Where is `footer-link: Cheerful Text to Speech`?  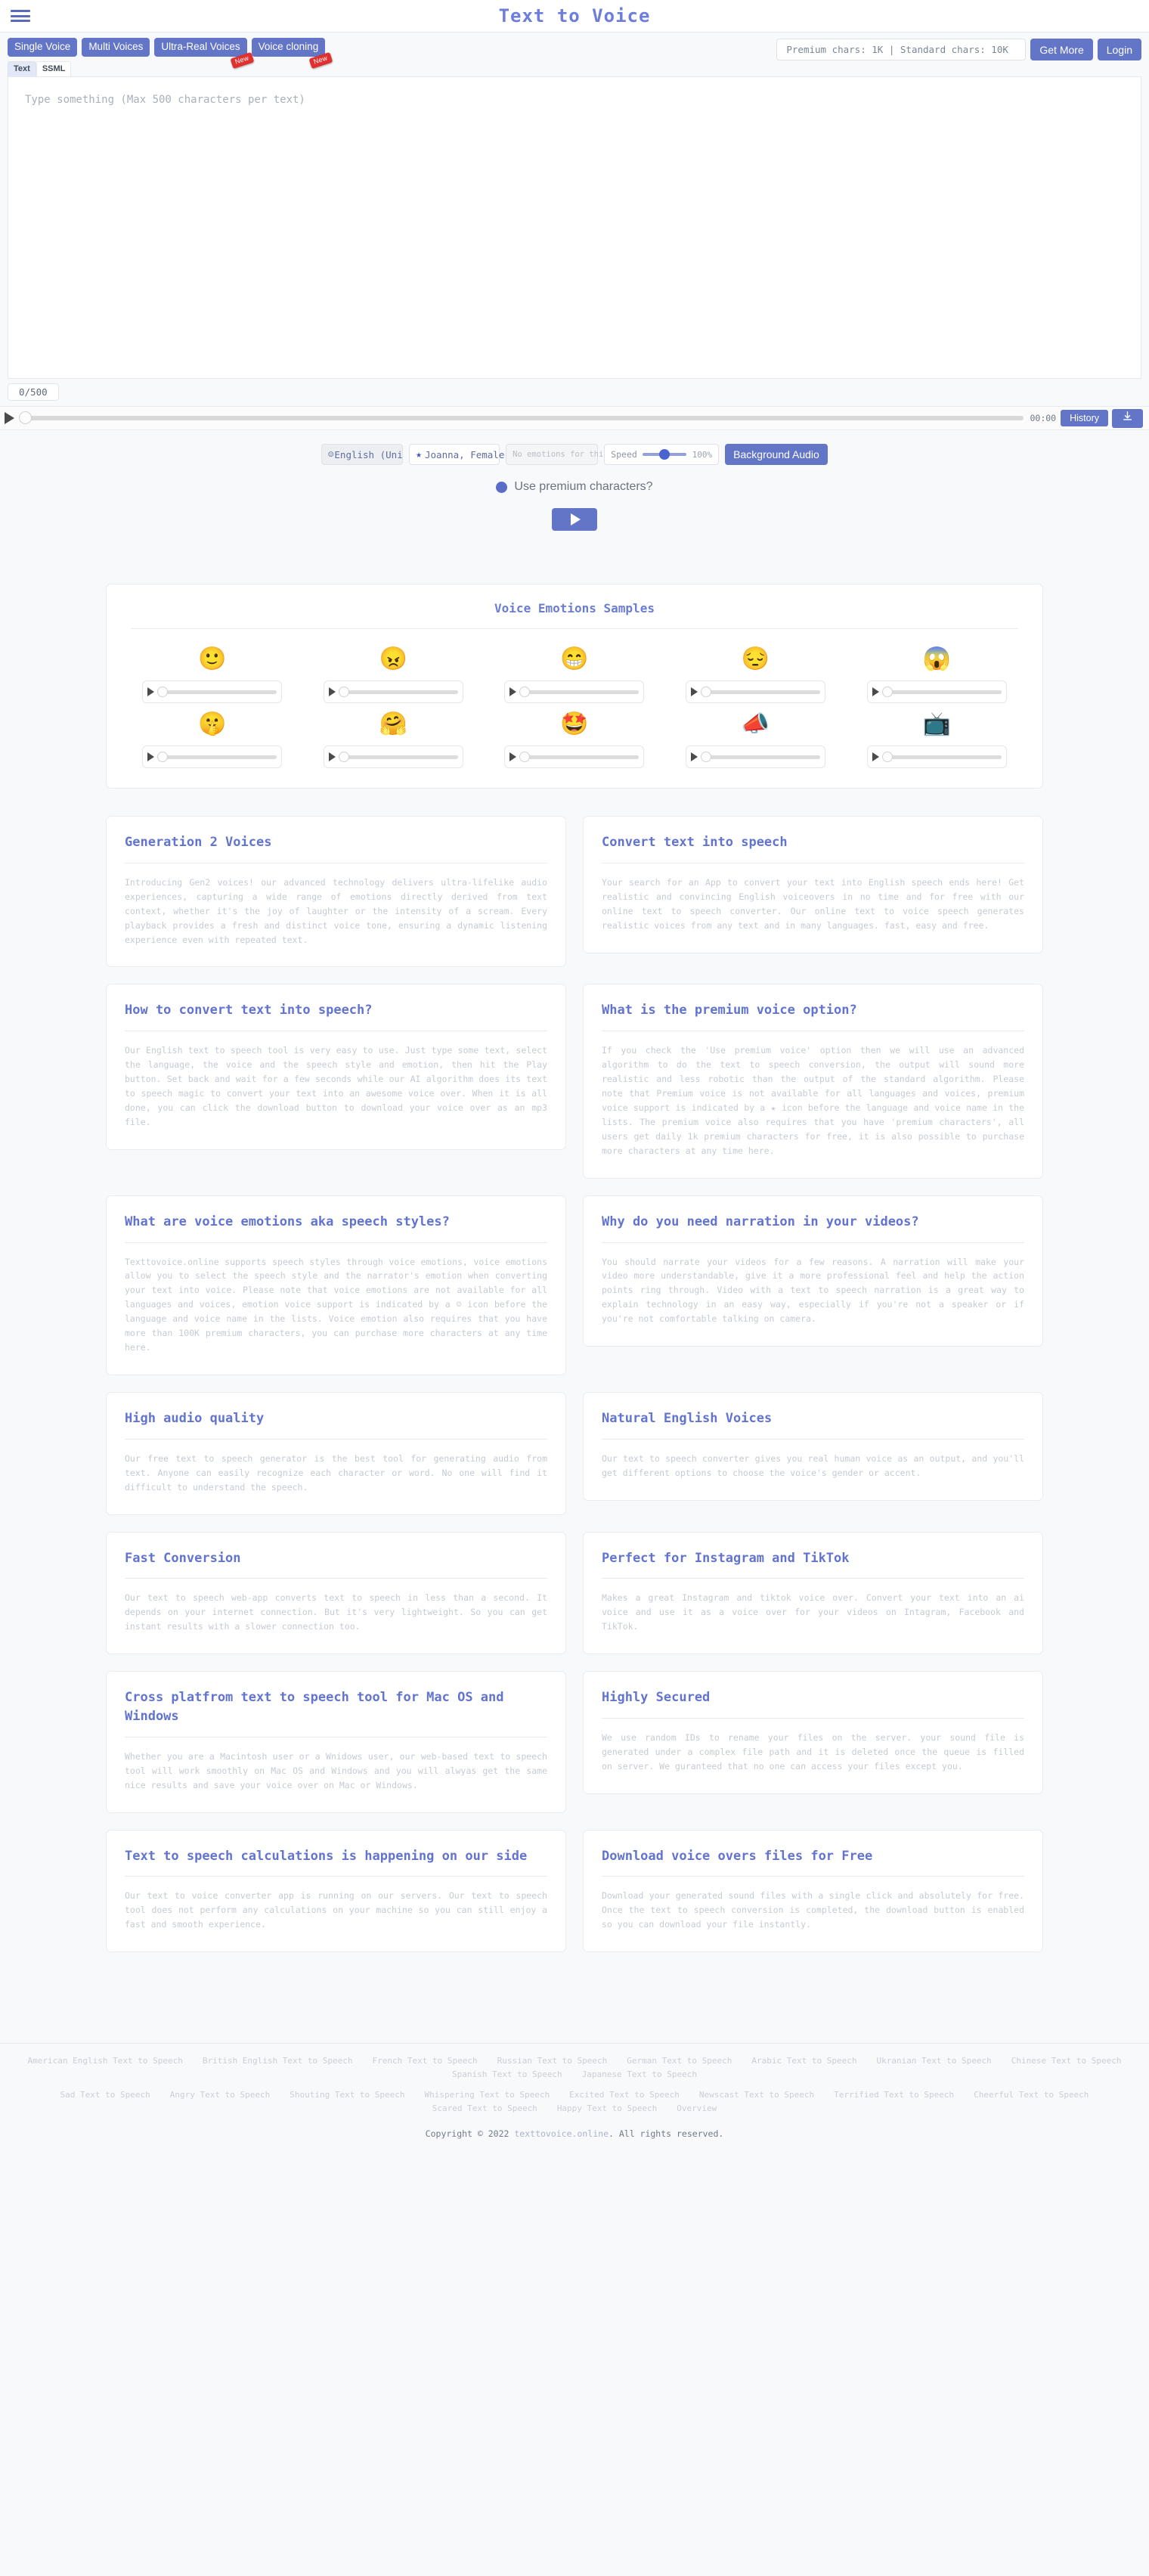 footer-link: Cheerful Text to Speech is located at coordinates (1031, 2095).